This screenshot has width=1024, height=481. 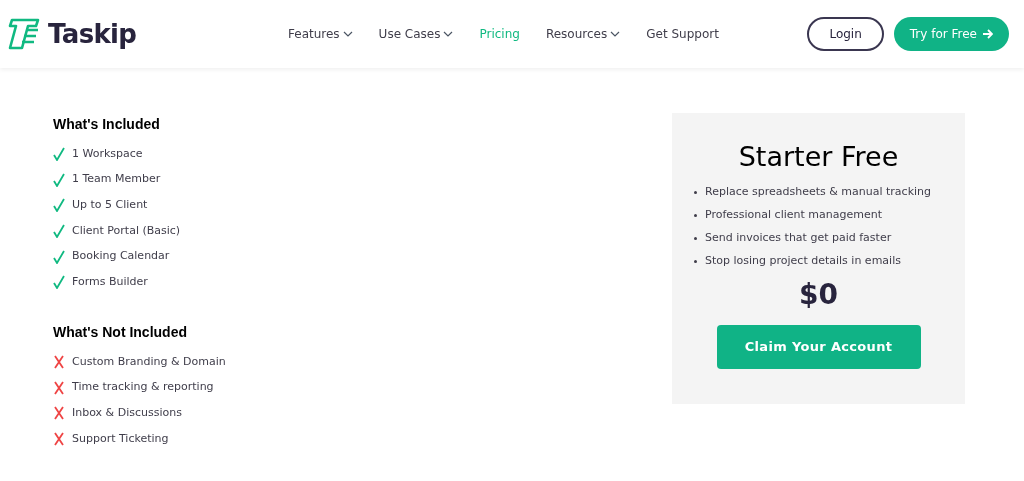 What do you see at coordinates (818, 192) in the screenshot?
I see `plan-feature: Replace spreadsheets & manual tracking` at bounding box center [818, 192].